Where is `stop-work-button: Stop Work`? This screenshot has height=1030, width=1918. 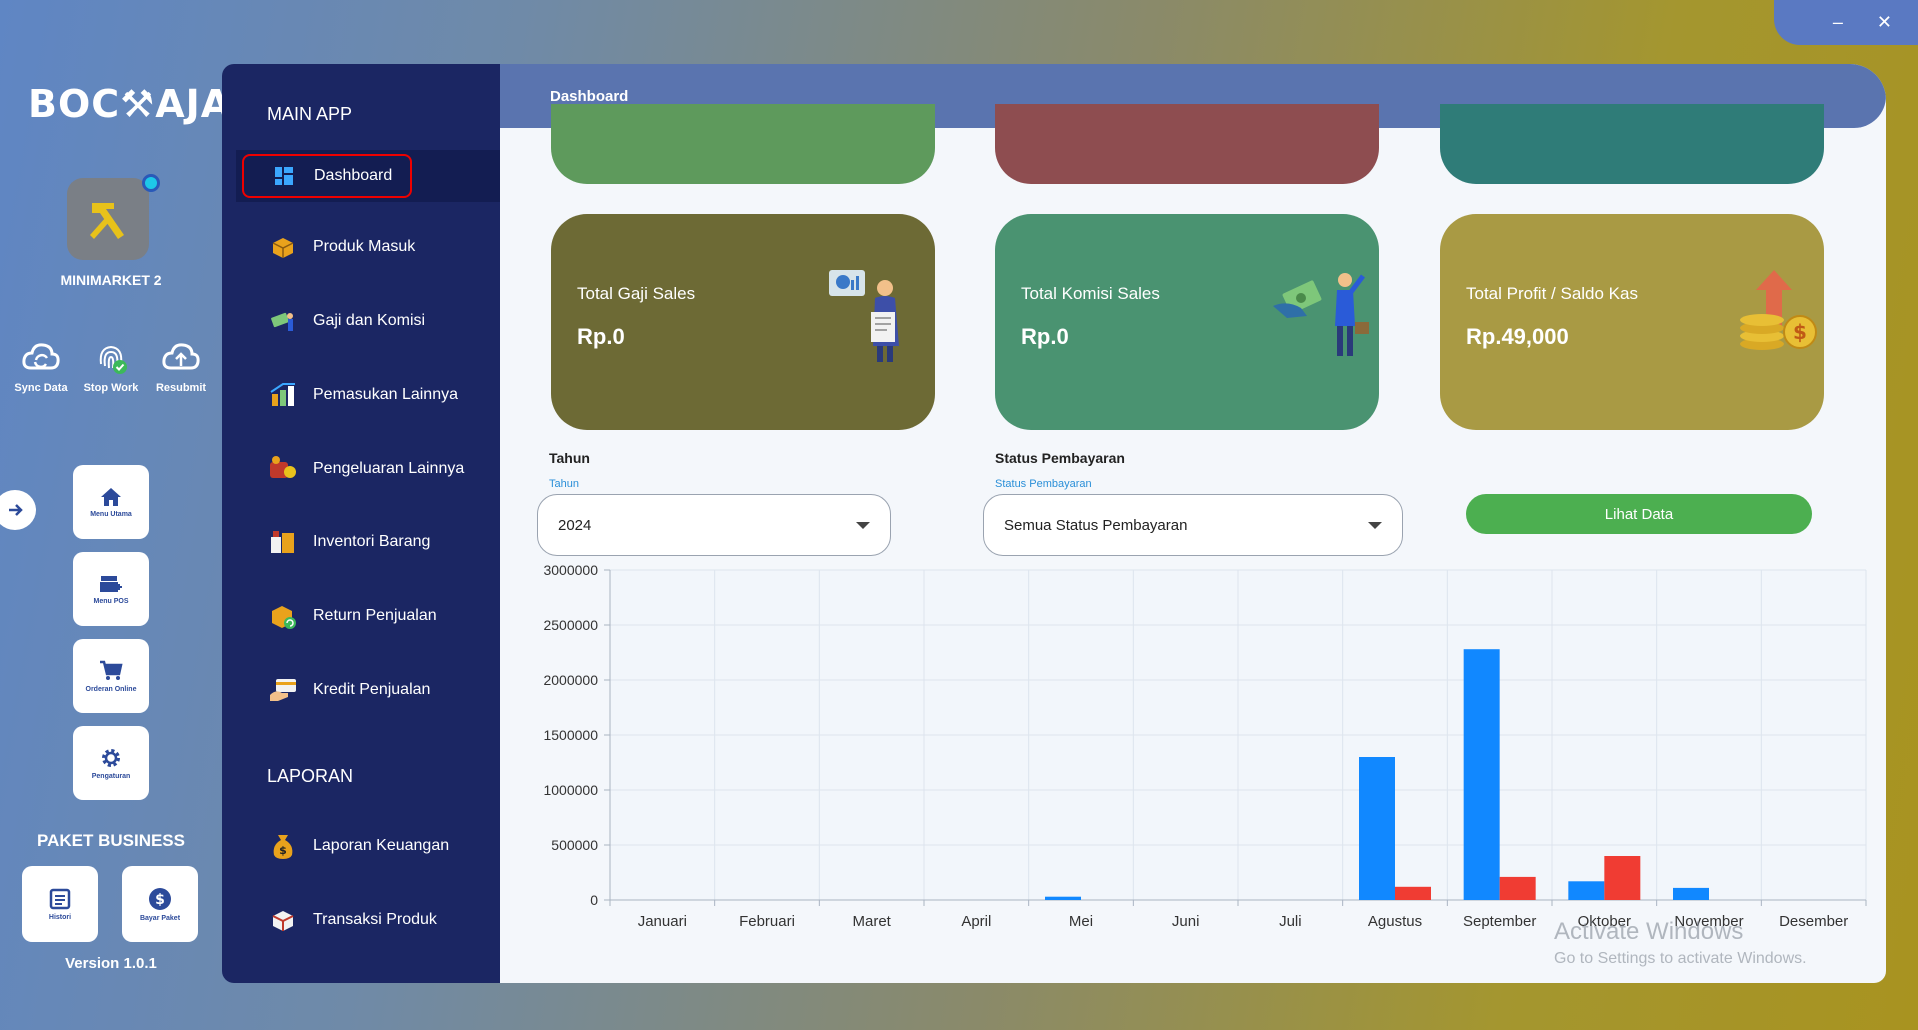
stop-work-button: Stop Work is located at coordinates (111, 367).